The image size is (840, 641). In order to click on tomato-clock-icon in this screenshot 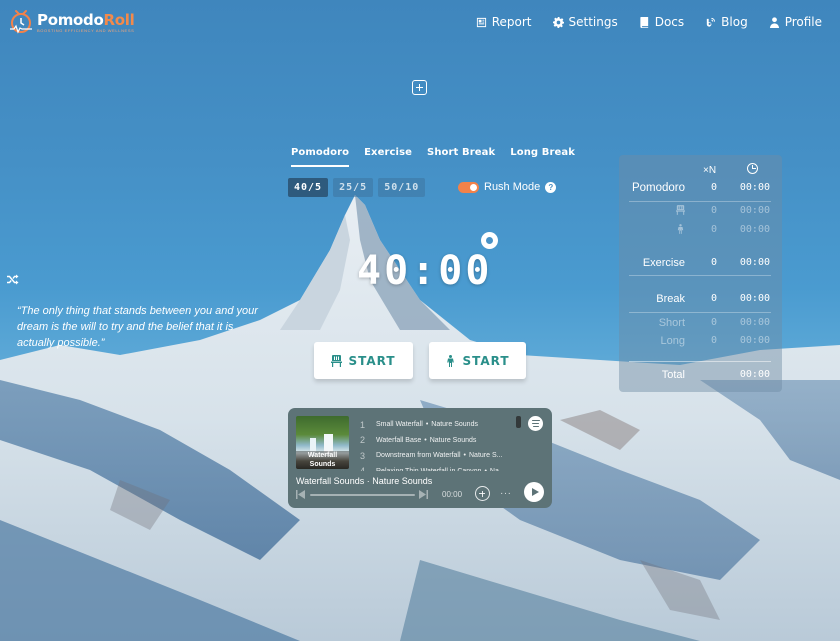, I will do `click(21, 22)`.